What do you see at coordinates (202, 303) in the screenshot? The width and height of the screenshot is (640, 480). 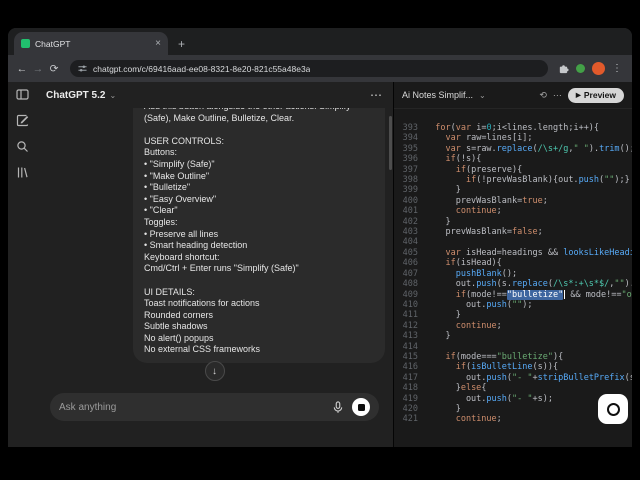 I see `chat-line: Toast notifications for actions` at bounding box center [202, 303].